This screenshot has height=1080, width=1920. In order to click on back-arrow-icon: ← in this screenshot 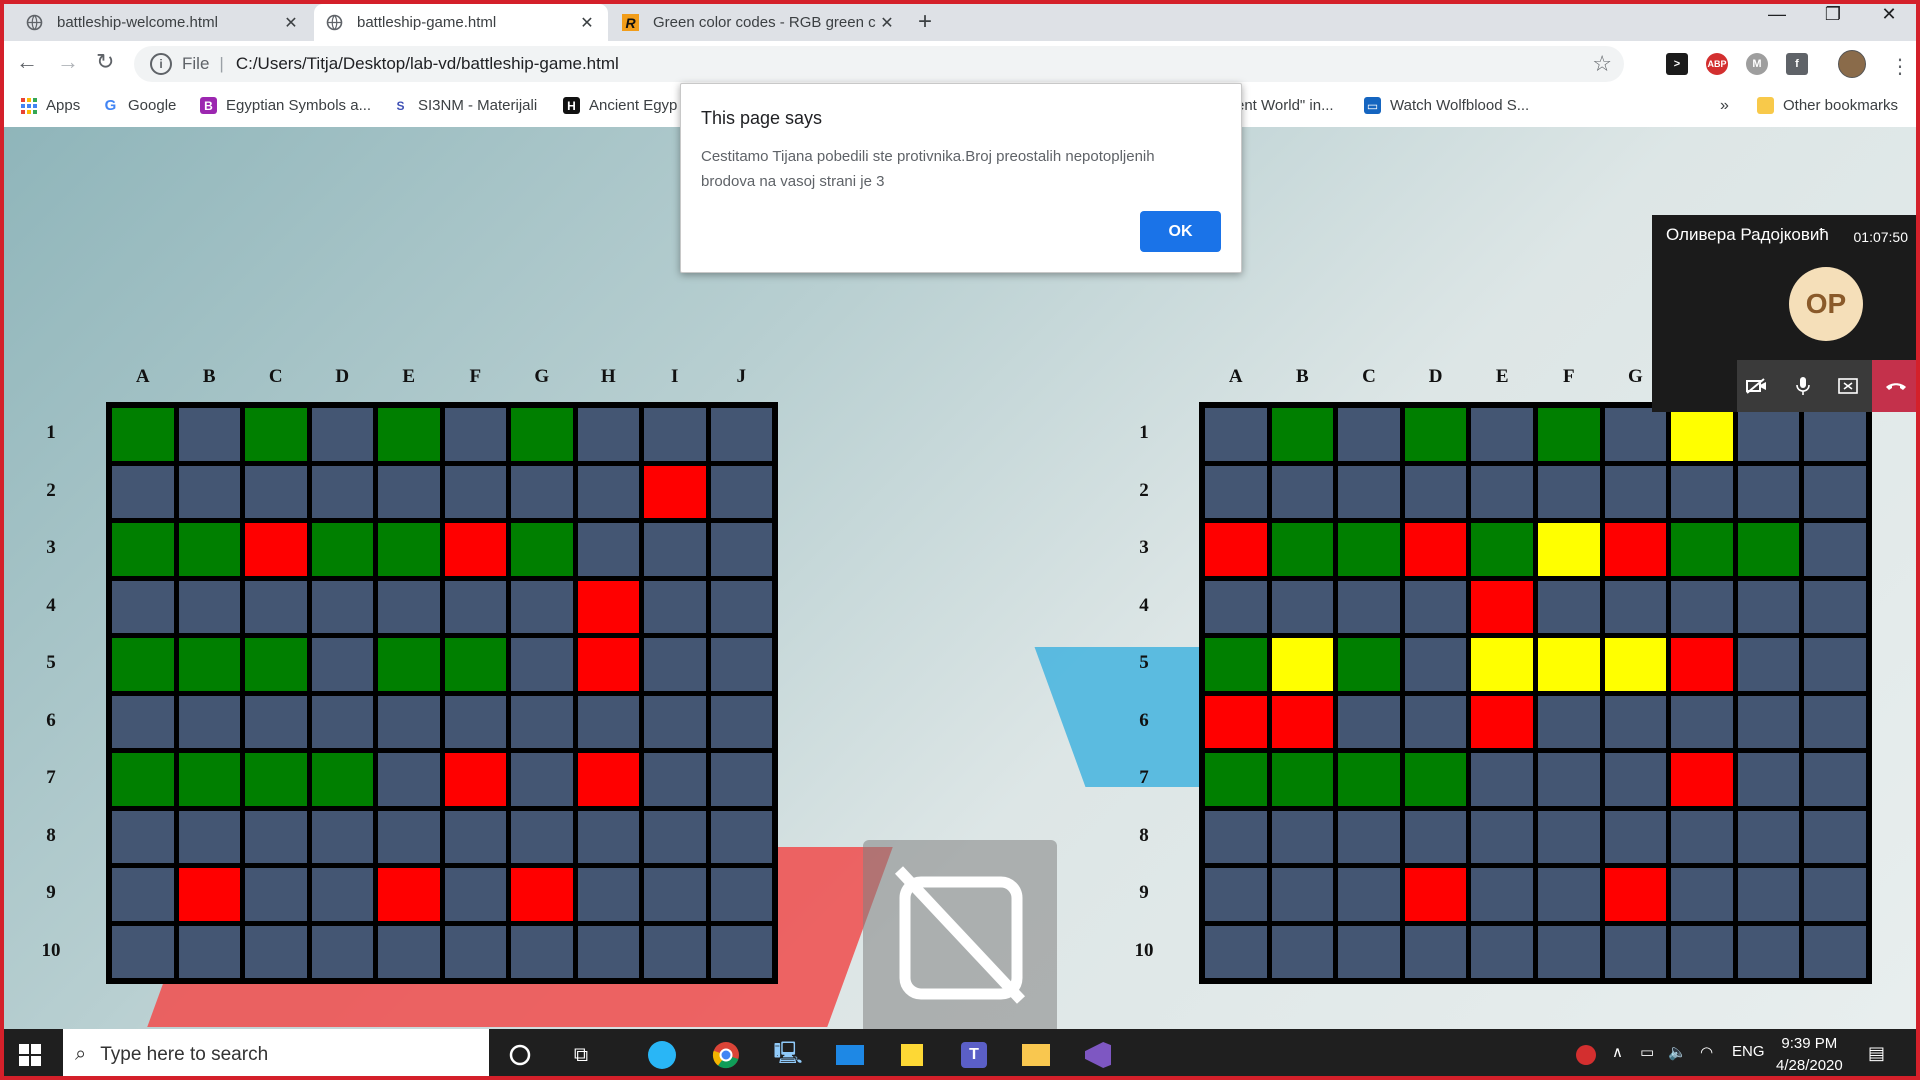, I will do `click(27, 62)`.